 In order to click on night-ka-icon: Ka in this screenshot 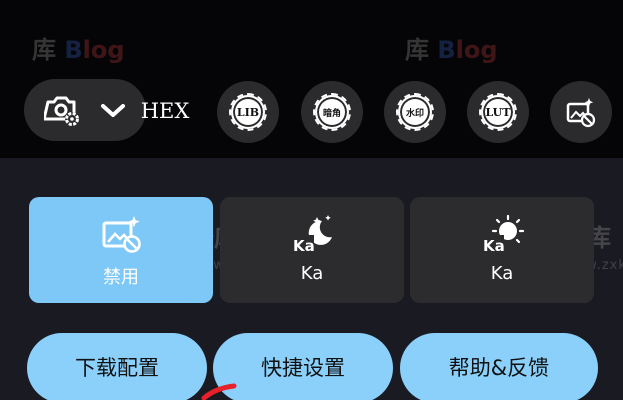, I will do `click(312, 234)`.